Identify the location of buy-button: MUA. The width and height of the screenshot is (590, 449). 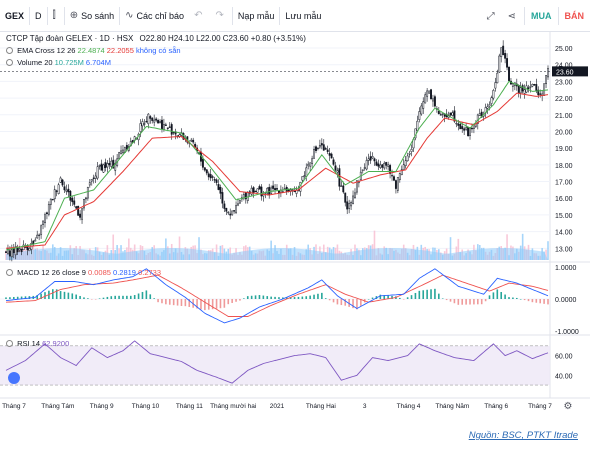
(541, 16).